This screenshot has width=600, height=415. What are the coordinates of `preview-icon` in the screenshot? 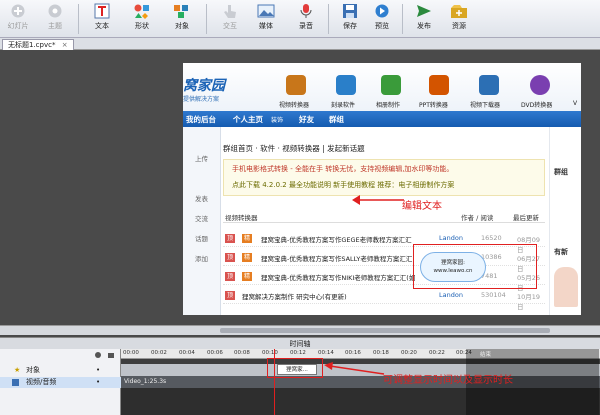 It's located at (382, 11).